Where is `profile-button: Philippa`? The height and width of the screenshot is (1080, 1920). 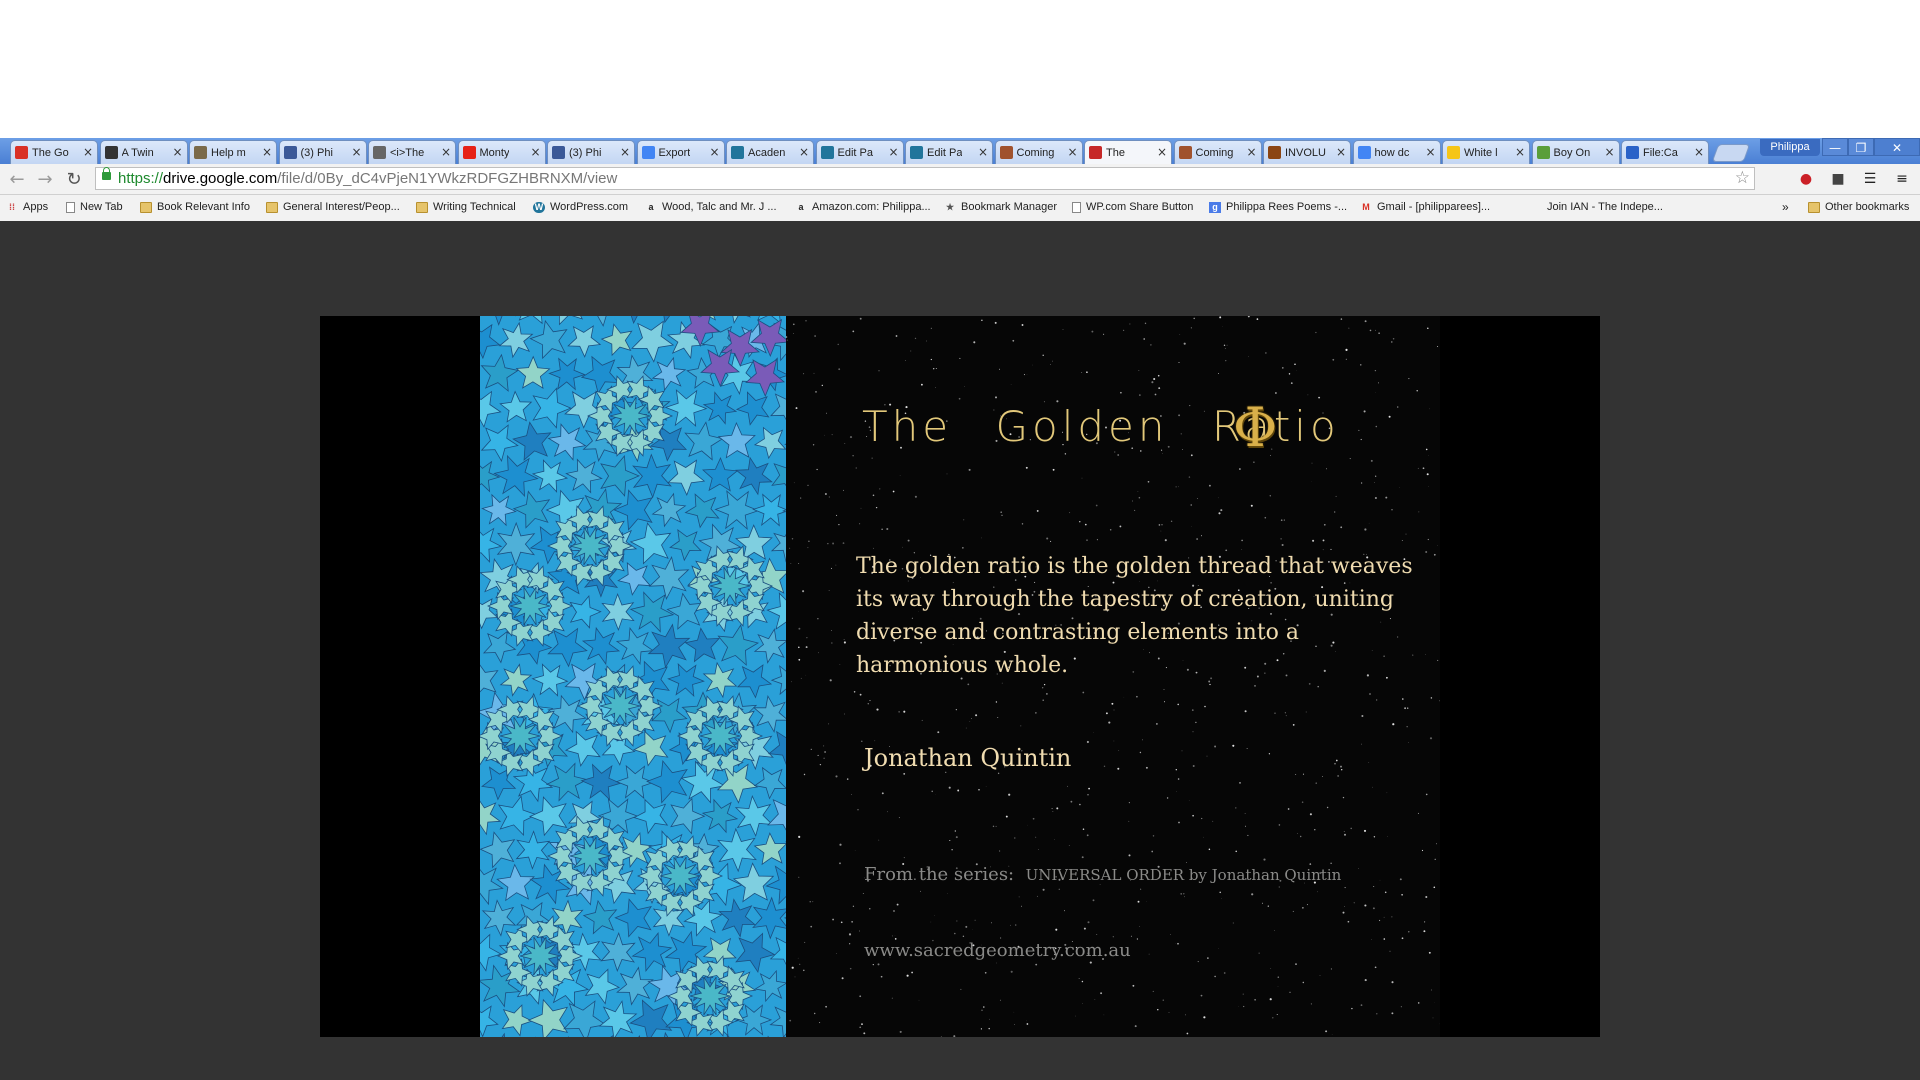
profile-button: Philippa is located at coordinates (1790, 147).